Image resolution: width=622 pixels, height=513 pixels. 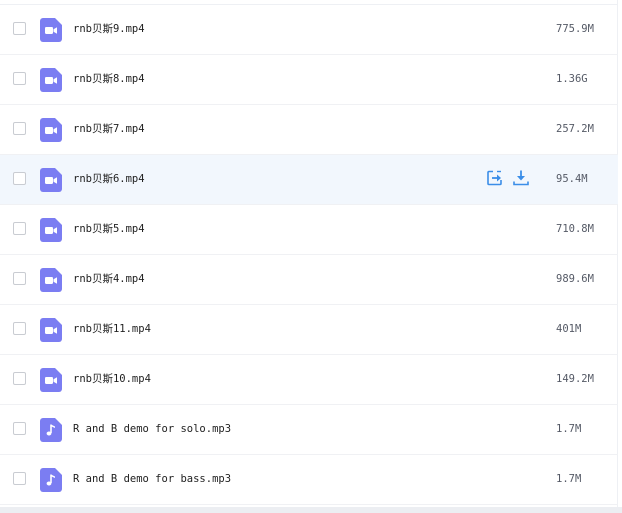 I want to click on file-row: rnb贝斯5.mp4 710.8M, so click(x=309, y=230).